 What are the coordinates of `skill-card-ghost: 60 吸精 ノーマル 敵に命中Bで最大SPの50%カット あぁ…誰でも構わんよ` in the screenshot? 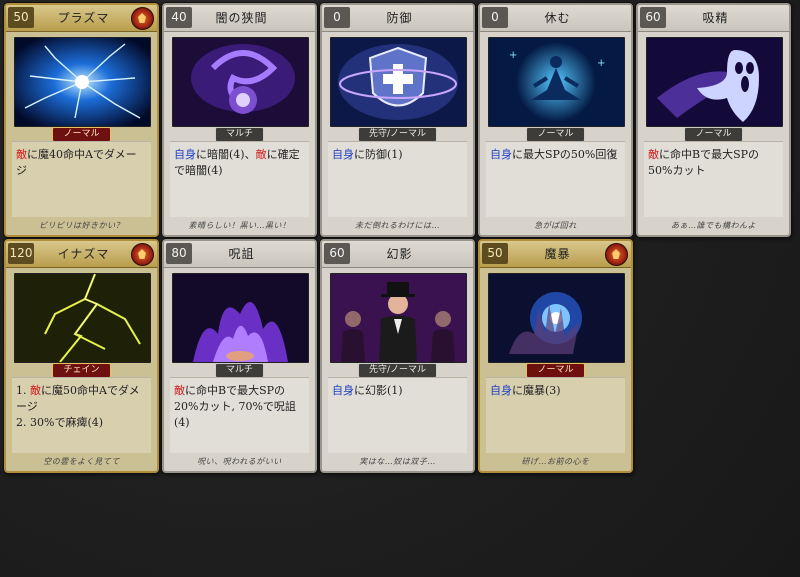 It's located at (713, 120).